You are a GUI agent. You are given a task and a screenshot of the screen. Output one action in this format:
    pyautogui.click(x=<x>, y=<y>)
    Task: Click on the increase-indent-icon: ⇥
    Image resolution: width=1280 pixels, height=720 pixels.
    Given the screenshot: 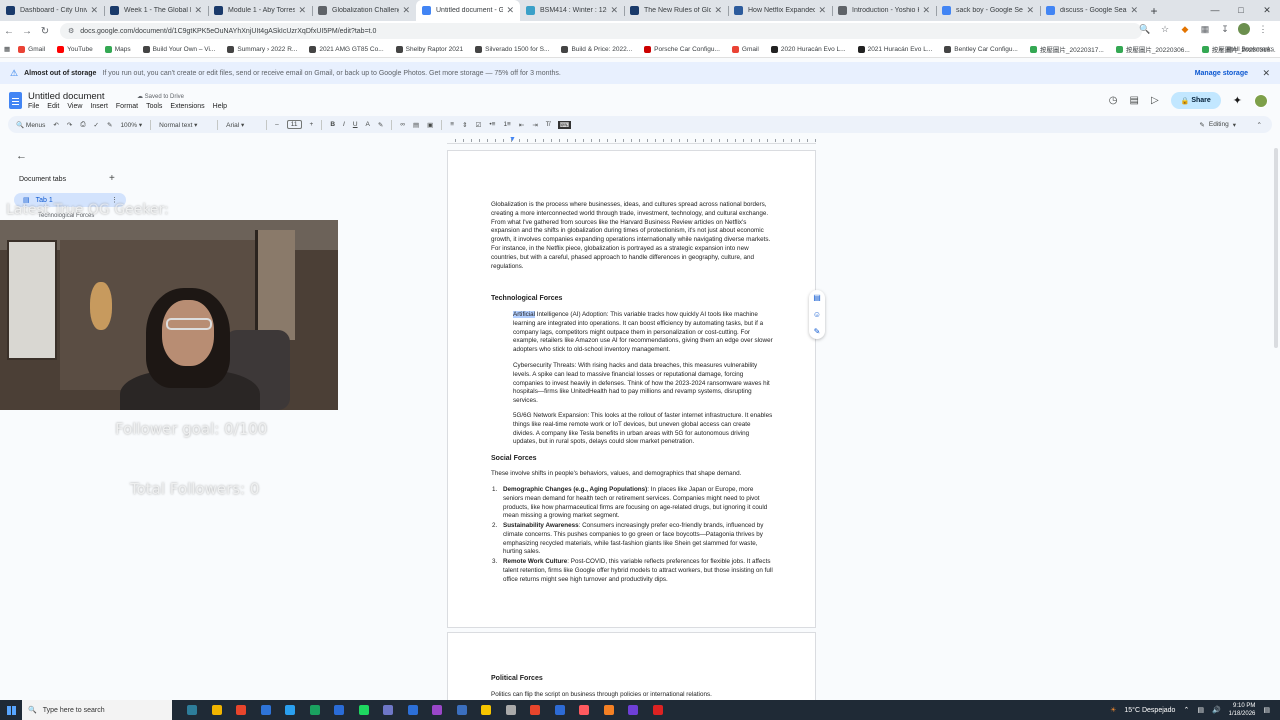 What is the action you would take?
    pyautogui.click(x=534, y=125)
    